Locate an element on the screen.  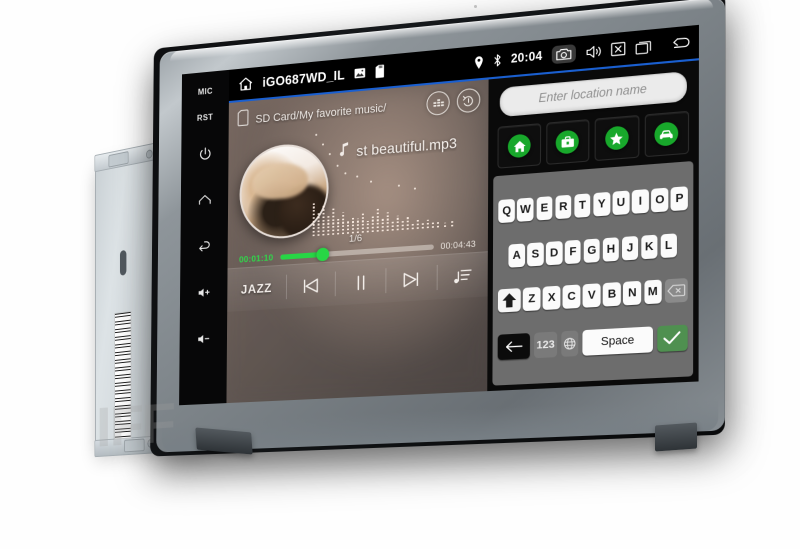
music-body: st beautiful.mp3 is located at coordinates (358, 176).